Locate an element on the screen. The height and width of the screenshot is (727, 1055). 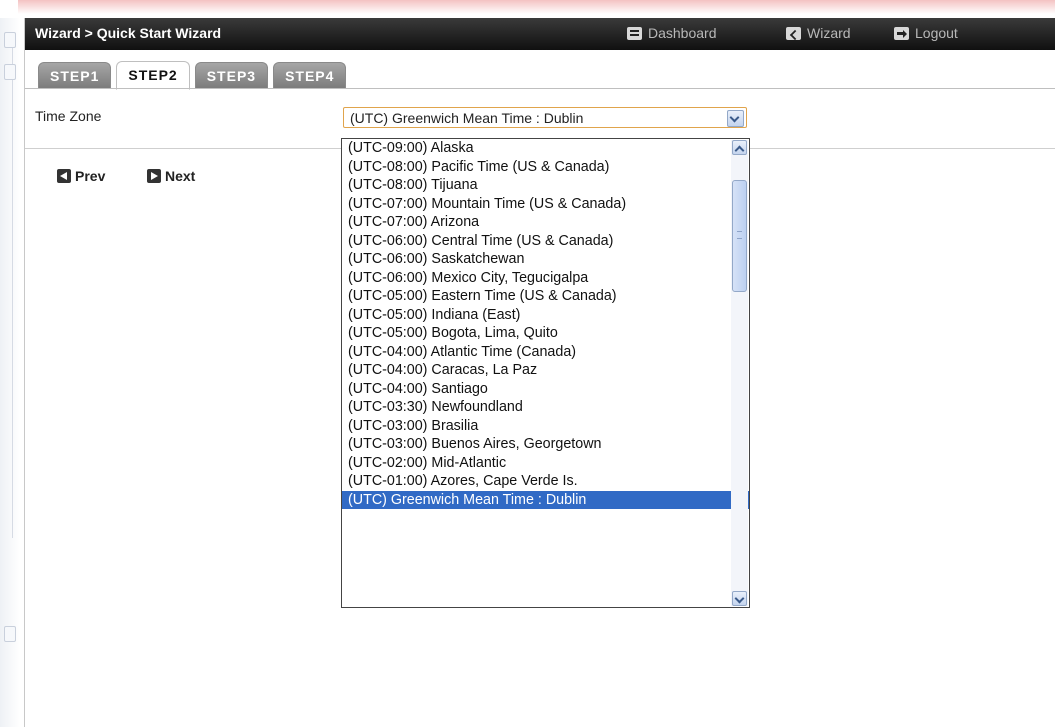
next-label: Next is located at coordinates (180, 176).